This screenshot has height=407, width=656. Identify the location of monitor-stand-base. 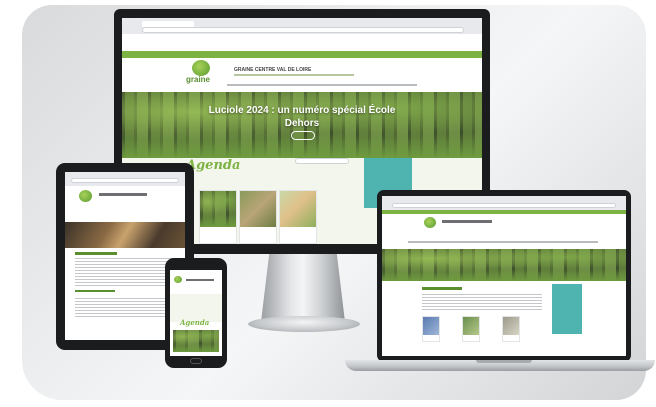
(304, 324).